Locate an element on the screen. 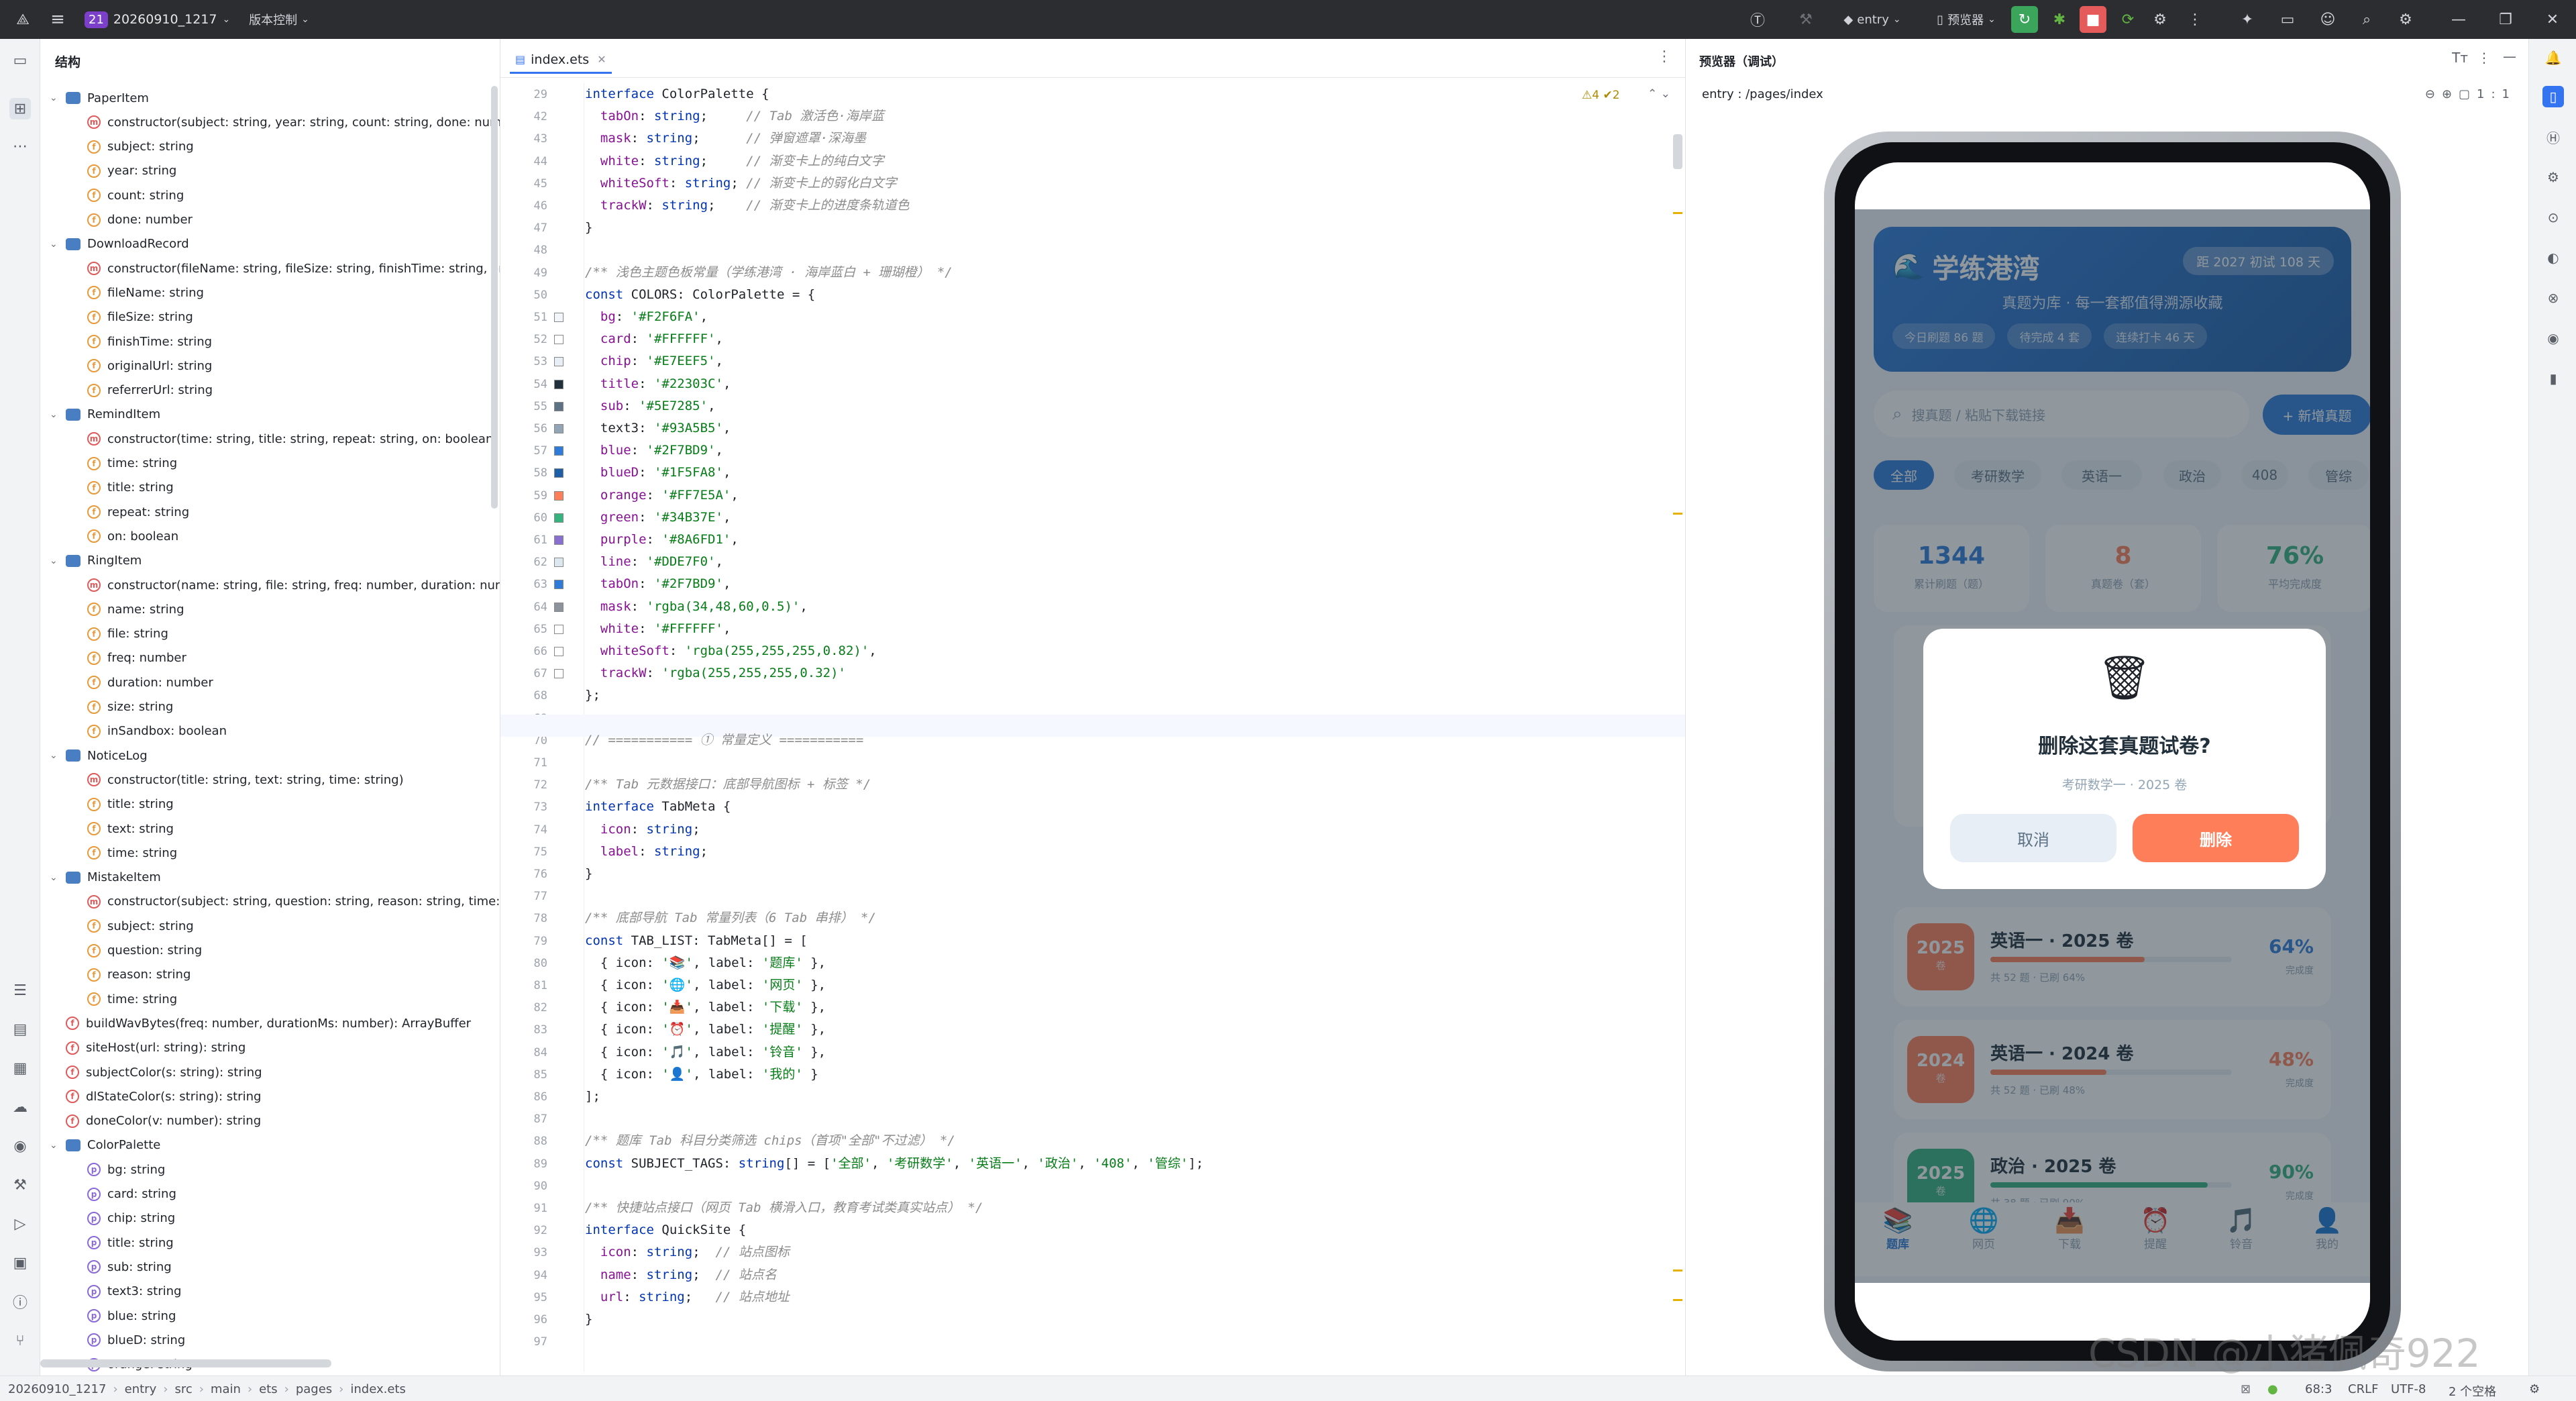 Image resolution: width=2576 pixels, height=1401 pixels. structure-item: p card: string is located at coordinates (131, 1194).